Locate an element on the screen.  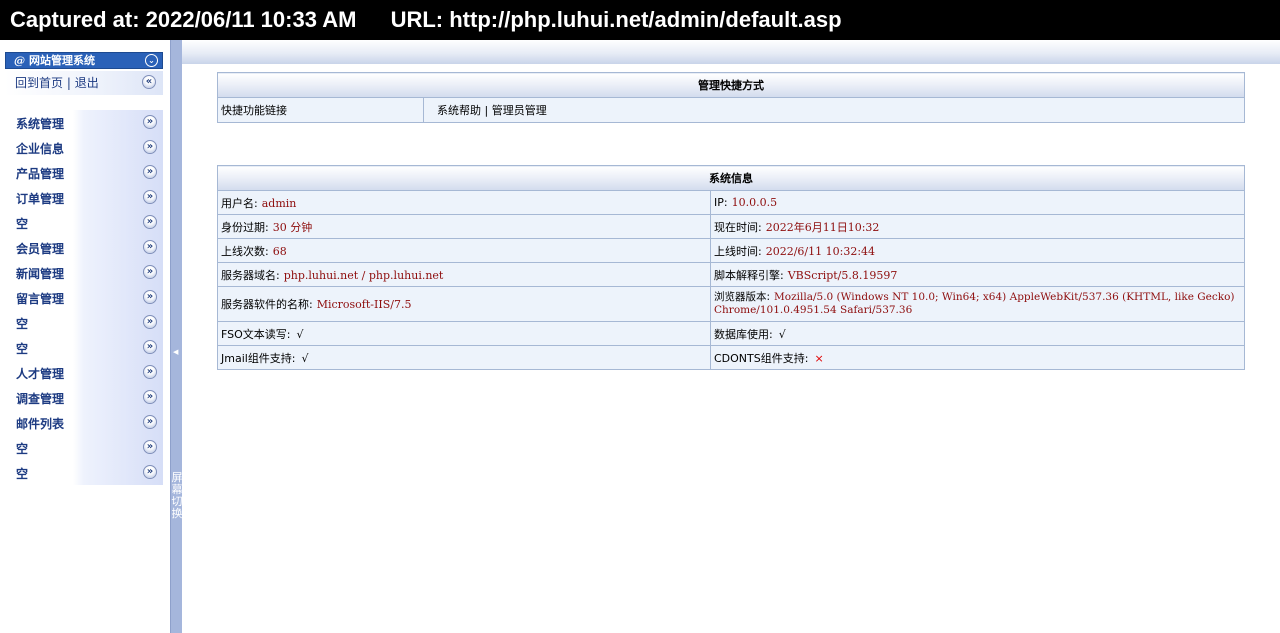
frame-splitter: ◀ 屏幕切换 is located at coordinates (176, 336).